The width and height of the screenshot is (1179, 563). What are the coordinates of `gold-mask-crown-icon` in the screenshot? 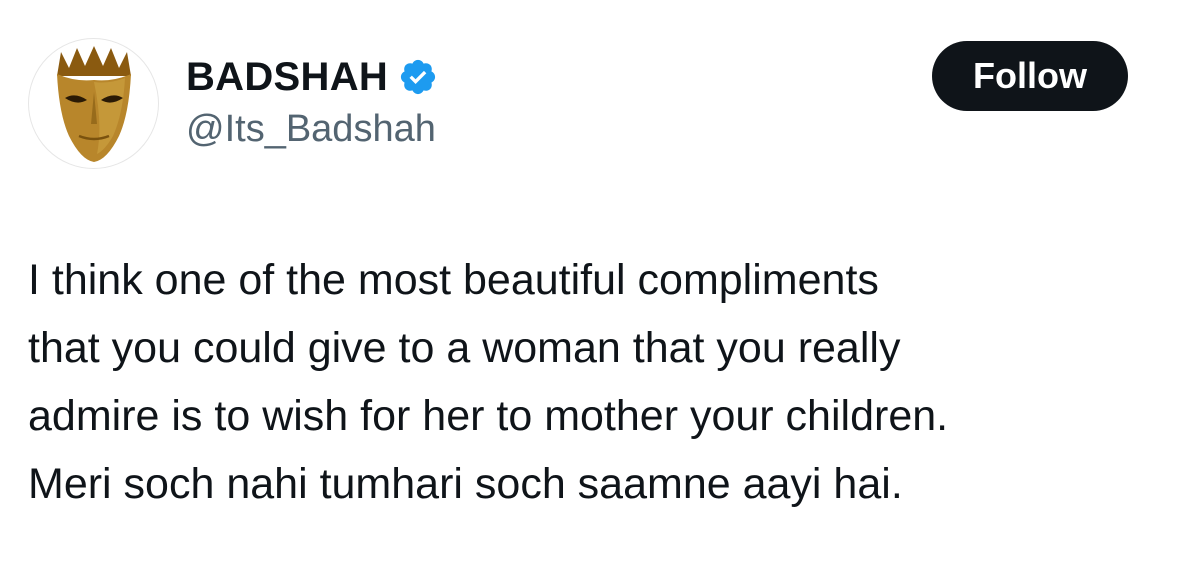 It's located at (93, 103).